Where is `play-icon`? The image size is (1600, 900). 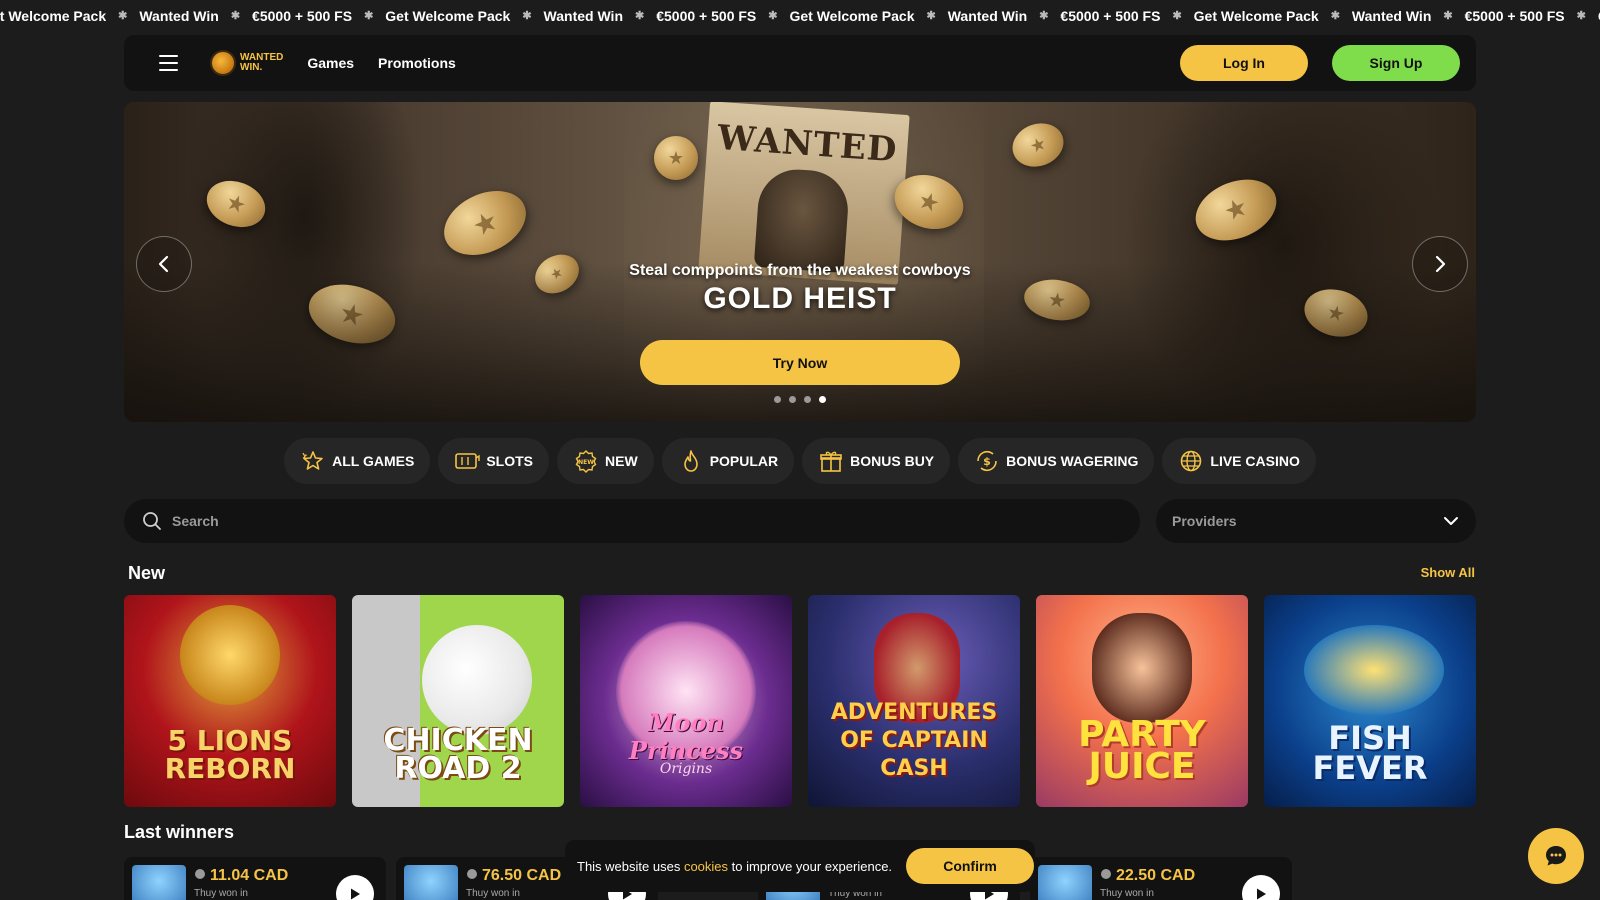
play-icon is located at coordinates (1261, 894).